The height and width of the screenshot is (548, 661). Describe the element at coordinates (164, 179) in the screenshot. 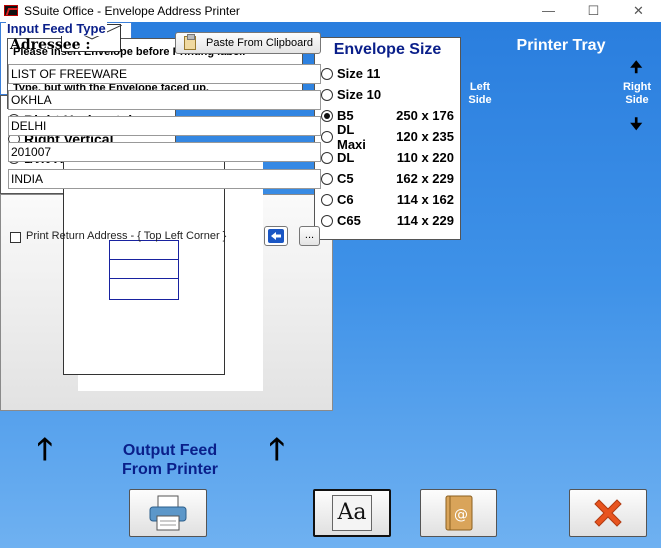

I see `address-line-5-field` at that location.